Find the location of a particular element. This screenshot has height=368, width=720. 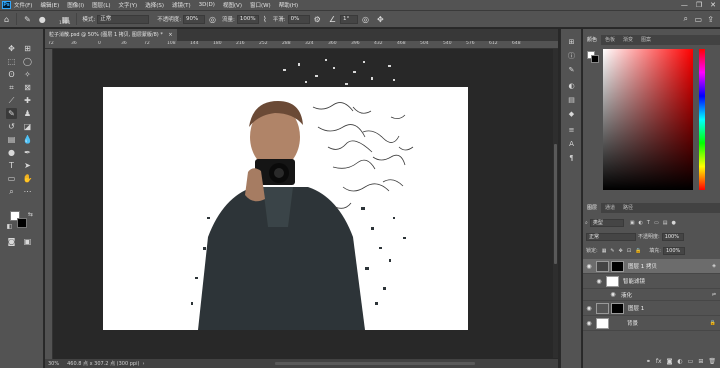

group-icon: ▭ is located at coordinates (691, 361).